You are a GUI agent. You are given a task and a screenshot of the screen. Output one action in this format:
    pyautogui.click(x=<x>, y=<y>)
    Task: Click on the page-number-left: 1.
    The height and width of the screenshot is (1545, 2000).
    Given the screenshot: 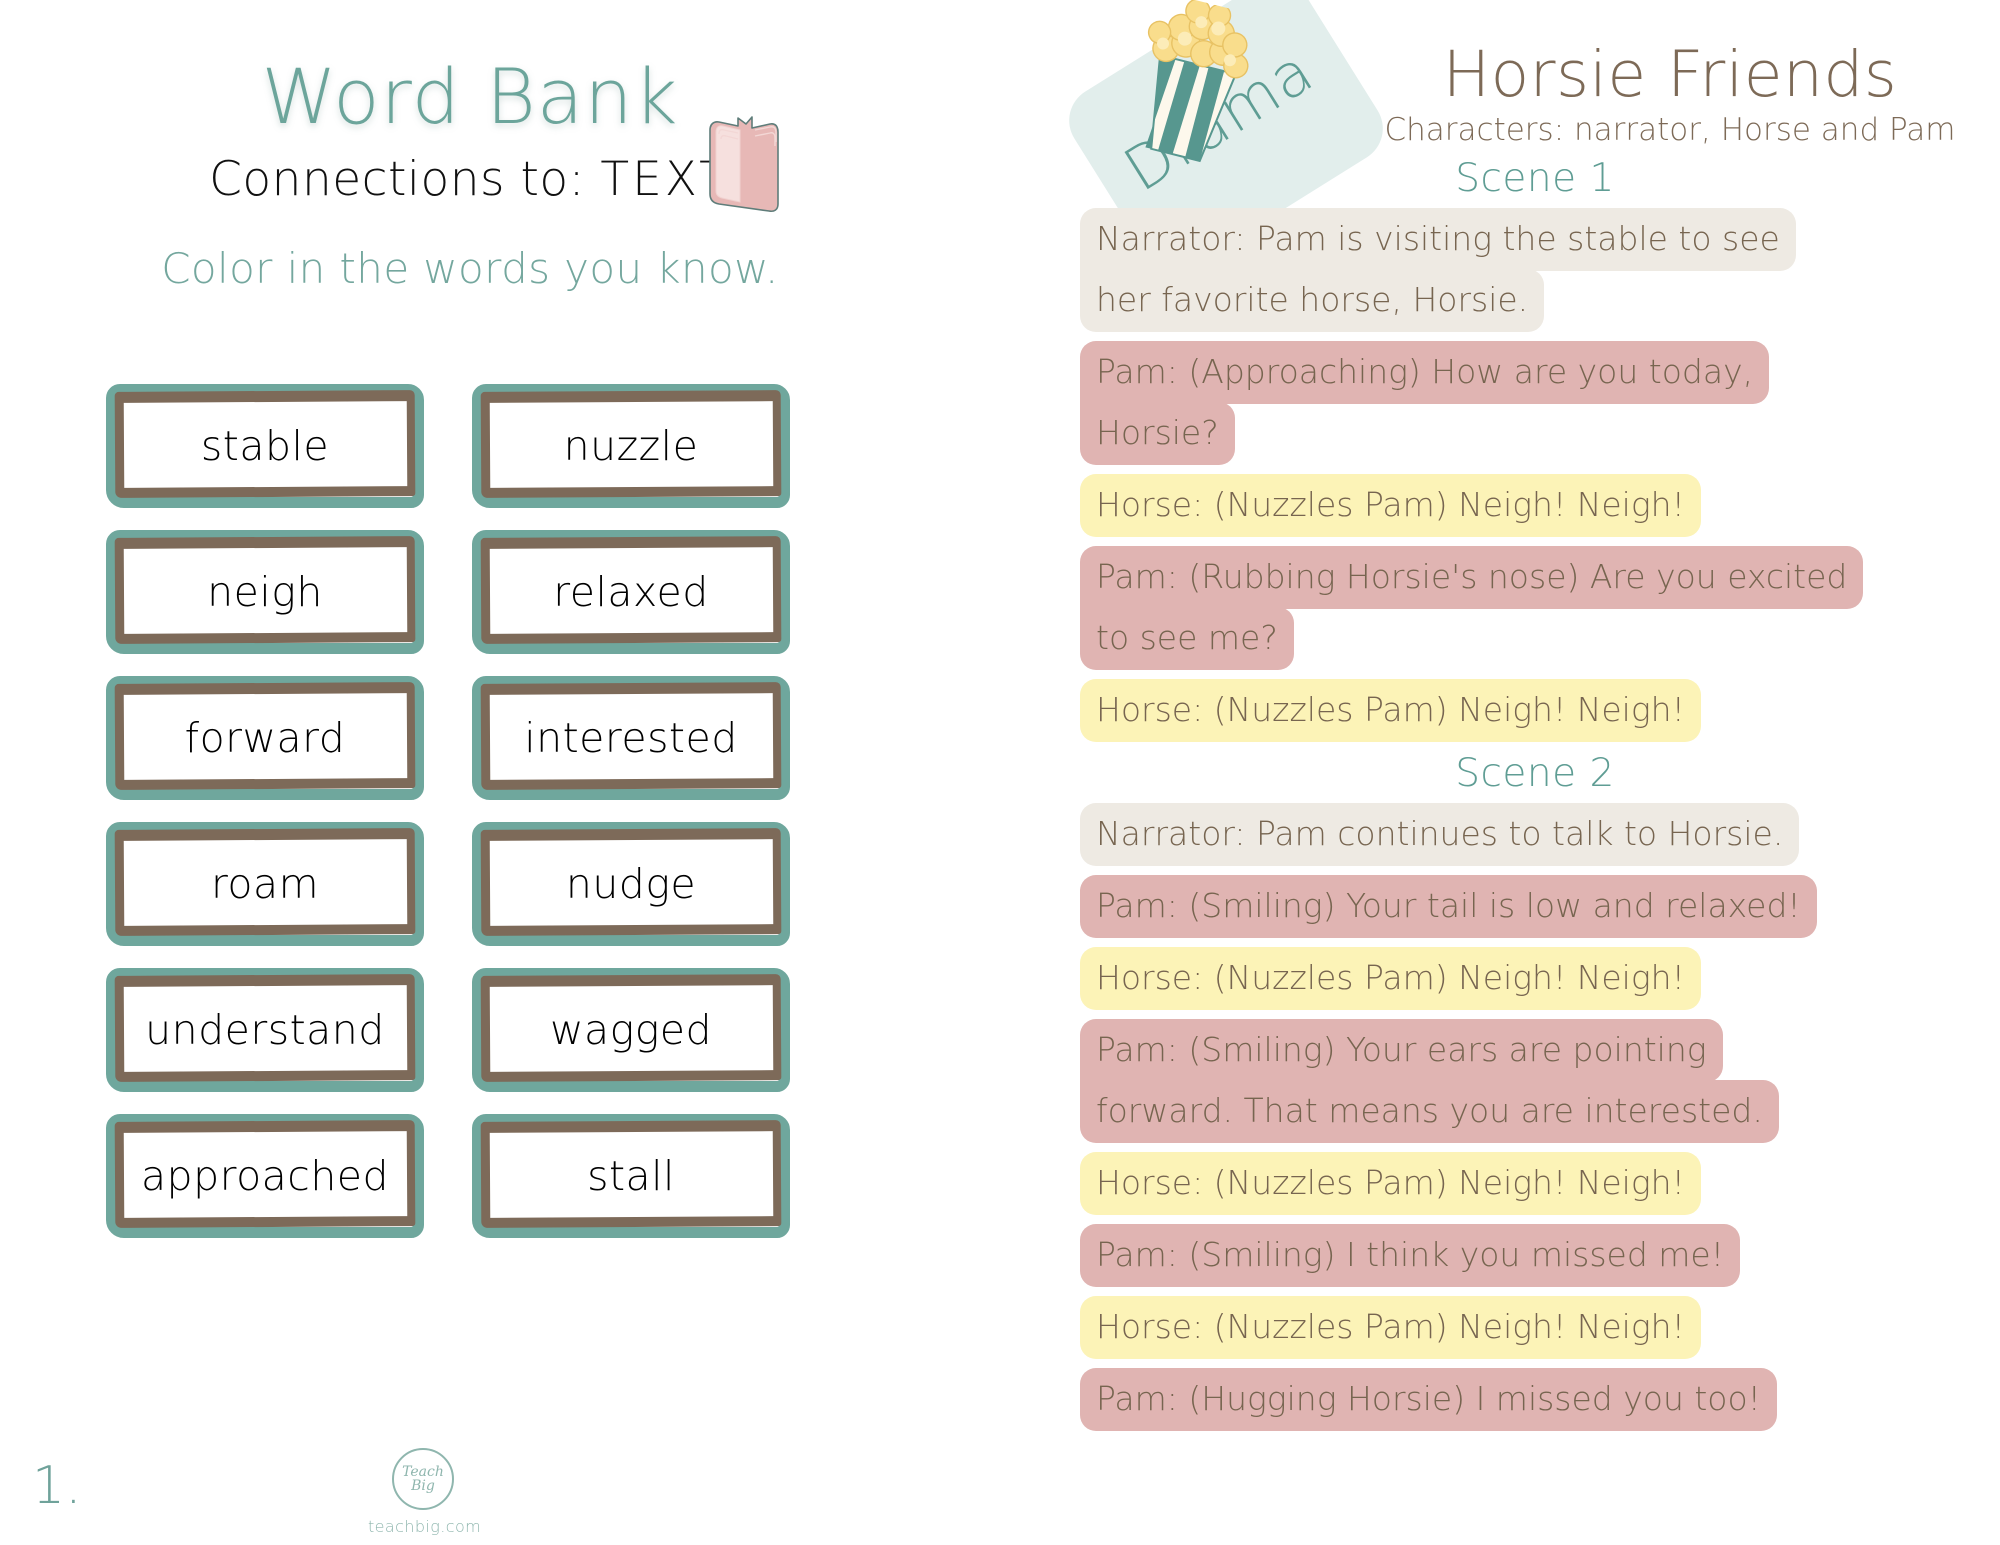 What is the action you would take?
    pyautogui.click(x=57, y=1486)
    